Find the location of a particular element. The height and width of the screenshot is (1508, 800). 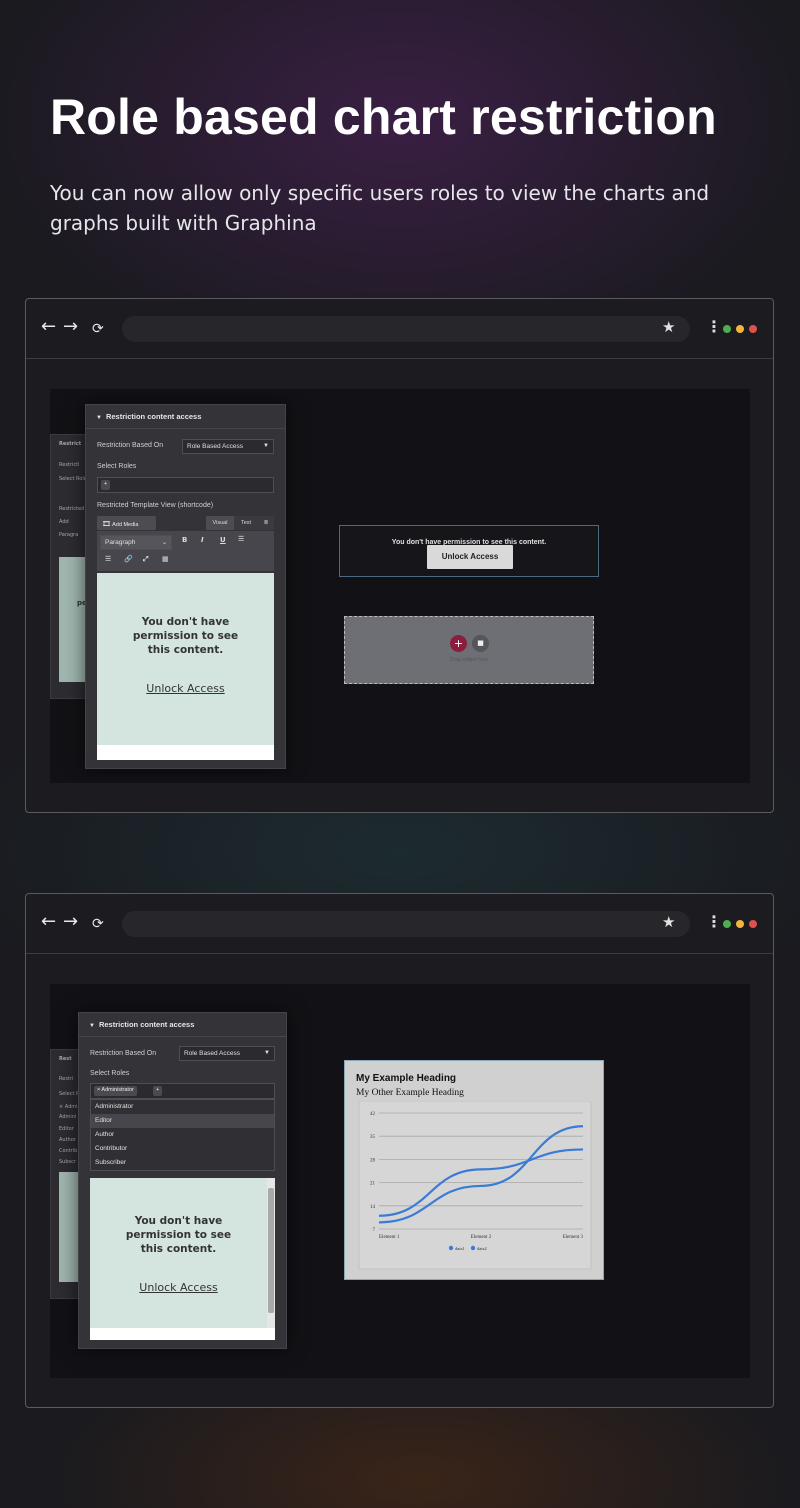

role-option-contributor: Contributor is located at coordinates (182, 1149).